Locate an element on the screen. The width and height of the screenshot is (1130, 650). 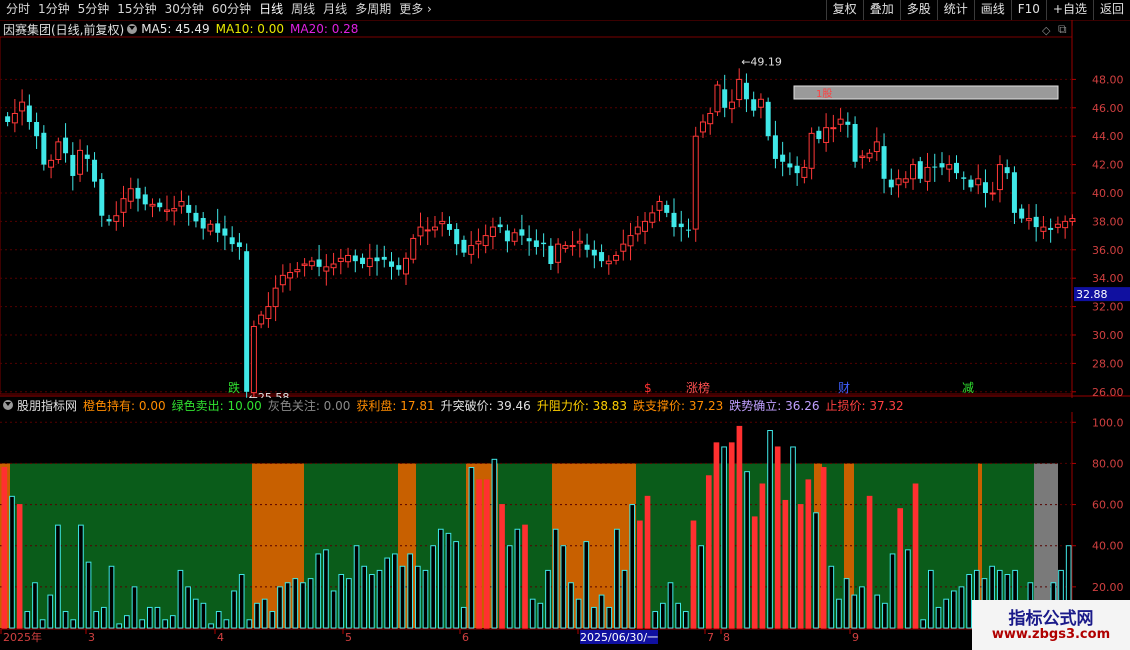
date-label: 4 is located at coordinates (220, 637).